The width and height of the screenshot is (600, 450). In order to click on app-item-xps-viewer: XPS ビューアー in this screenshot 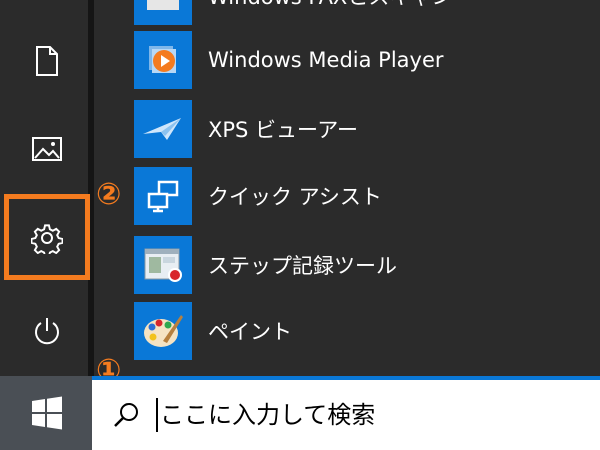, I will do `click(364, 129)`.